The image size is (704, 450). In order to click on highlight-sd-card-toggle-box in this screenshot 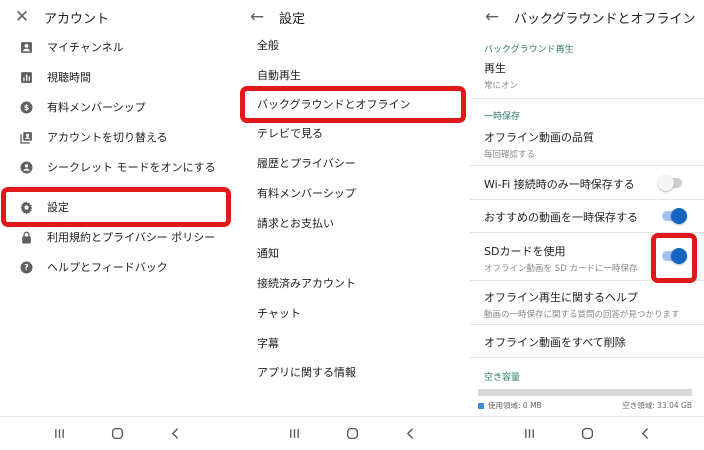, I will do `click(674, 258)`.